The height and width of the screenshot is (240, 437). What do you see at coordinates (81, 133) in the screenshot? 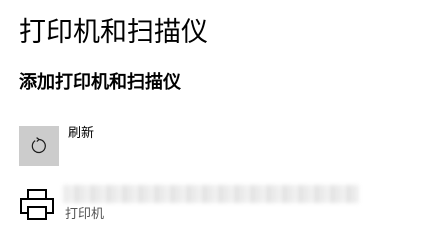
I see `refresh-label: 刷新` at bounding box center [81, 133].